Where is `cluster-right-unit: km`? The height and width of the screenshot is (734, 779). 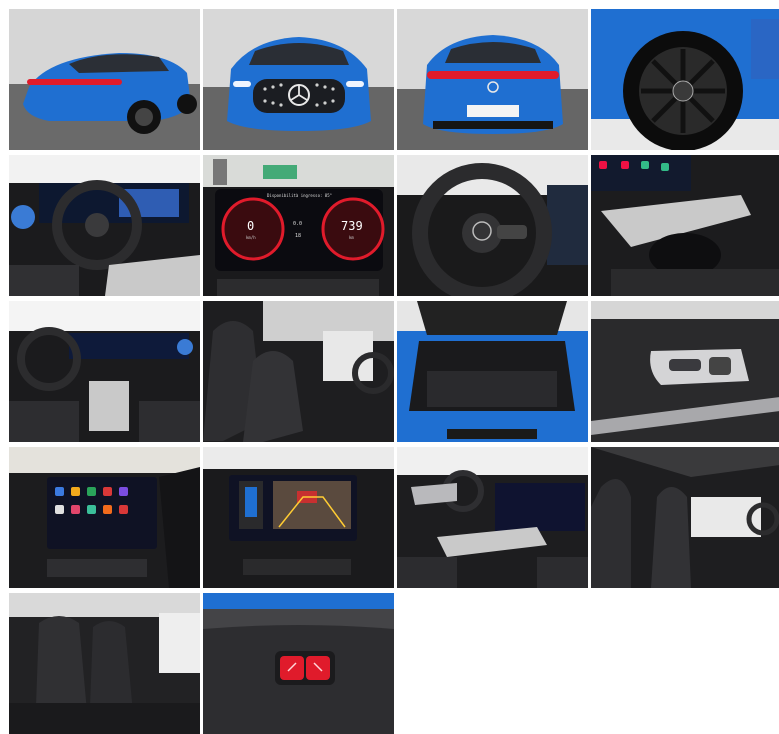
cluster-right-unit: km is located at coordinates (351, 237).